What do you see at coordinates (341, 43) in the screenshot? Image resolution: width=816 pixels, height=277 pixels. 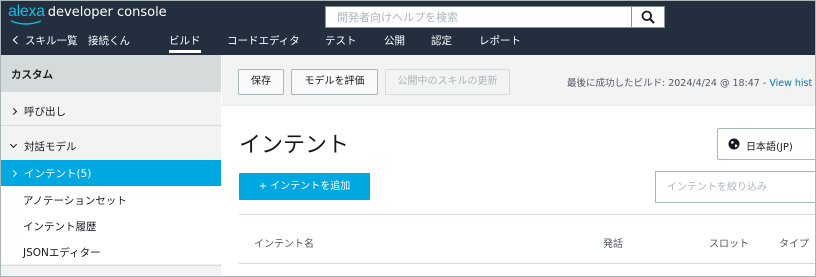 I see `tab-test: テスト` at bounding box center [341, 43].